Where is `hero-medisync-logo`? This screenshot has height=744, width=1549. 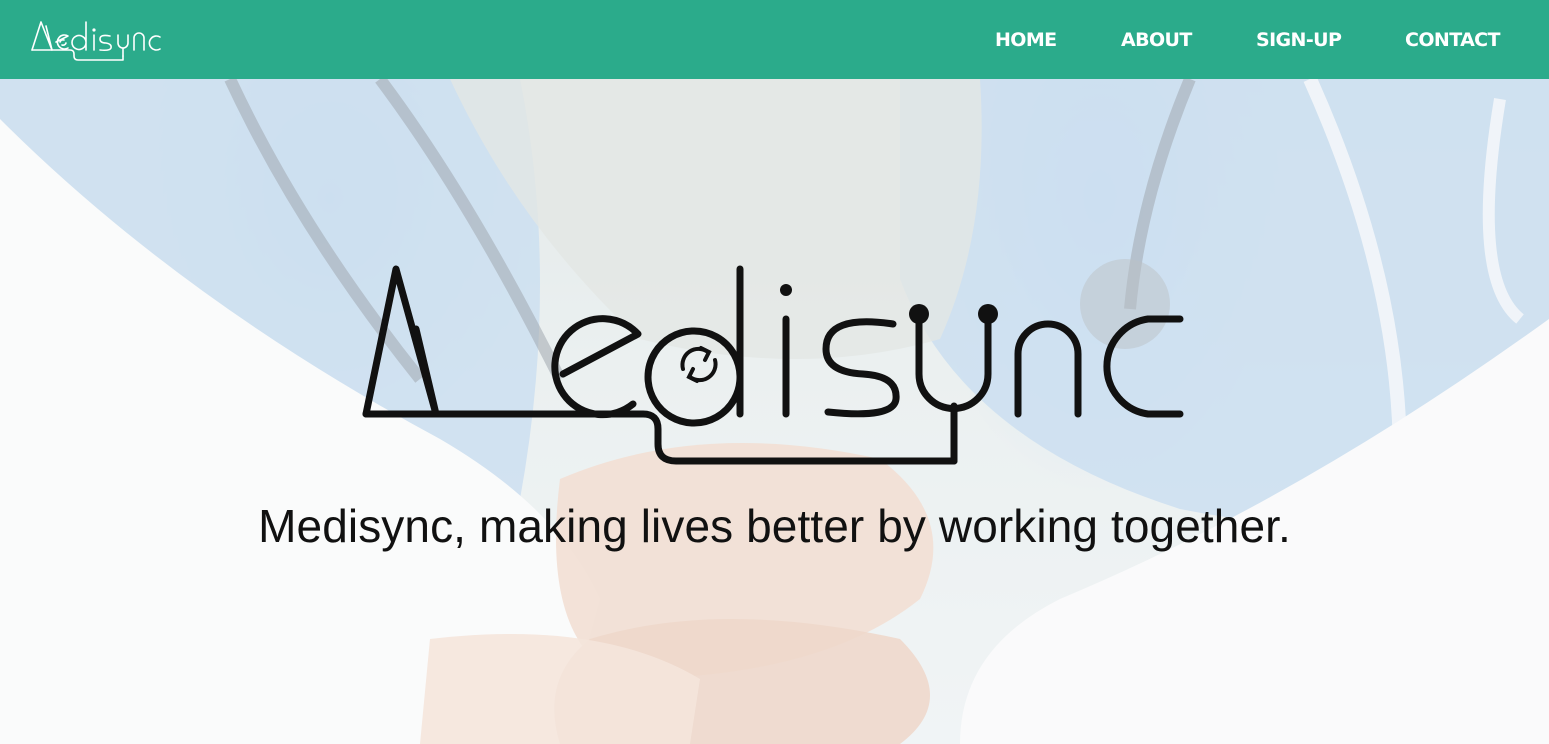
hero-medisync-logo is located at coordinates (773, 365).